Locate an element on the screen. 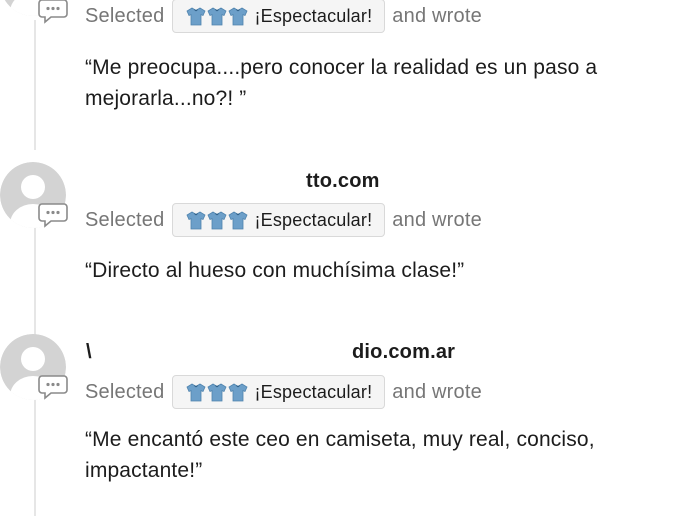 The image size is (688, 516). author-name: tto.com is located at coordinates (343, 181).